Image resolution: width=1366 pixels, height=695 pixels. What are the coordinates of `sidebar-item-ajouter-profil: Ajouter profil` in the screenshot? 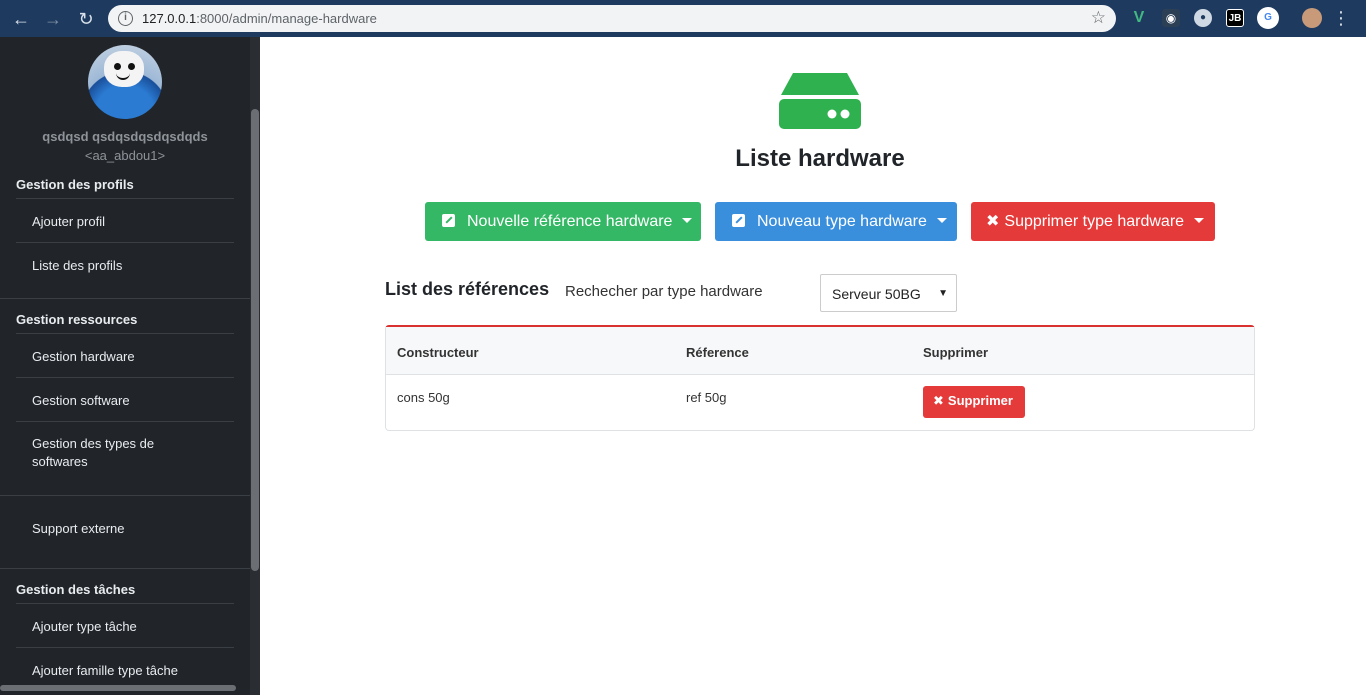 It's located at (125, 220).